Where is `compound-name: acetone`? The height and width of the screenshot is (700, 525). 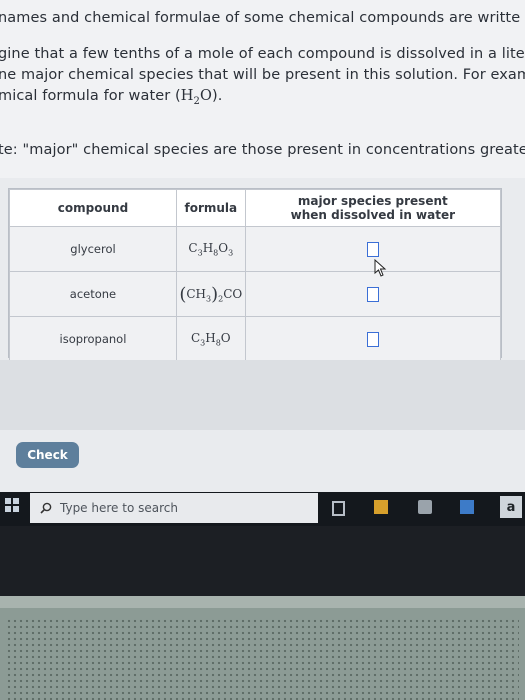 compound-name: acetone is located at coordinates (93, 294).